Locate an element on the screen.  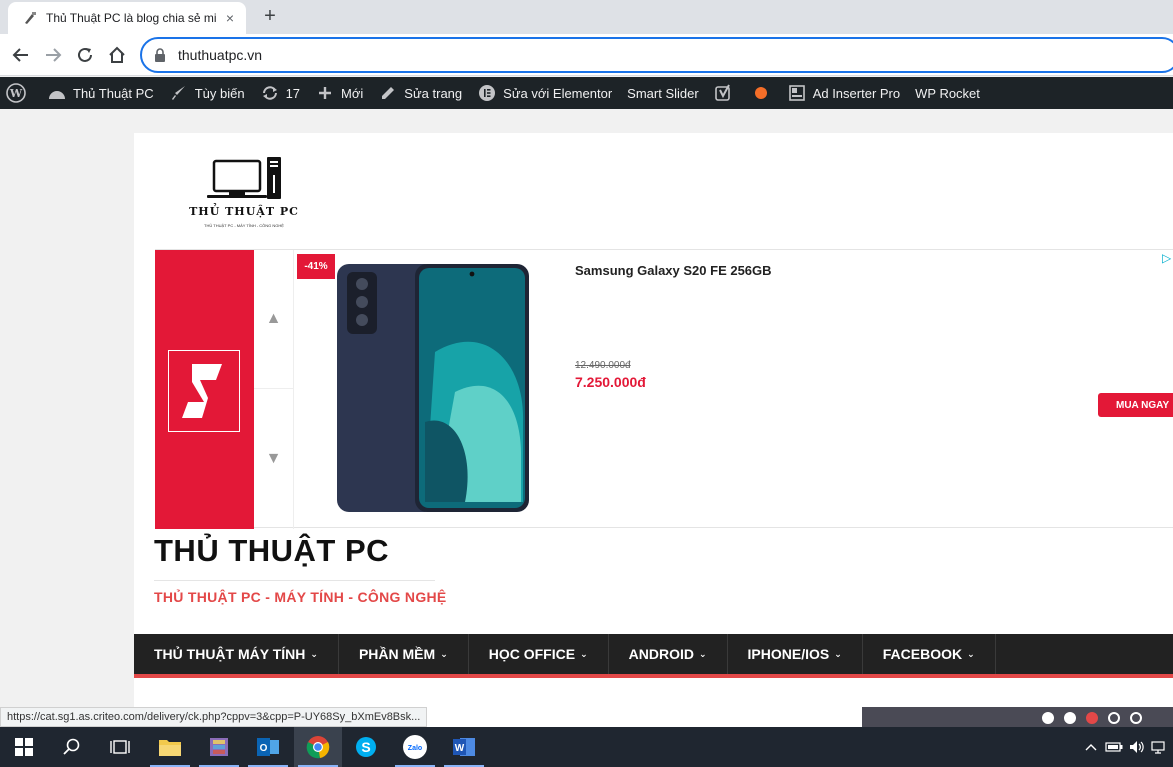
refresh-icon is located at coordinates (270, 93).